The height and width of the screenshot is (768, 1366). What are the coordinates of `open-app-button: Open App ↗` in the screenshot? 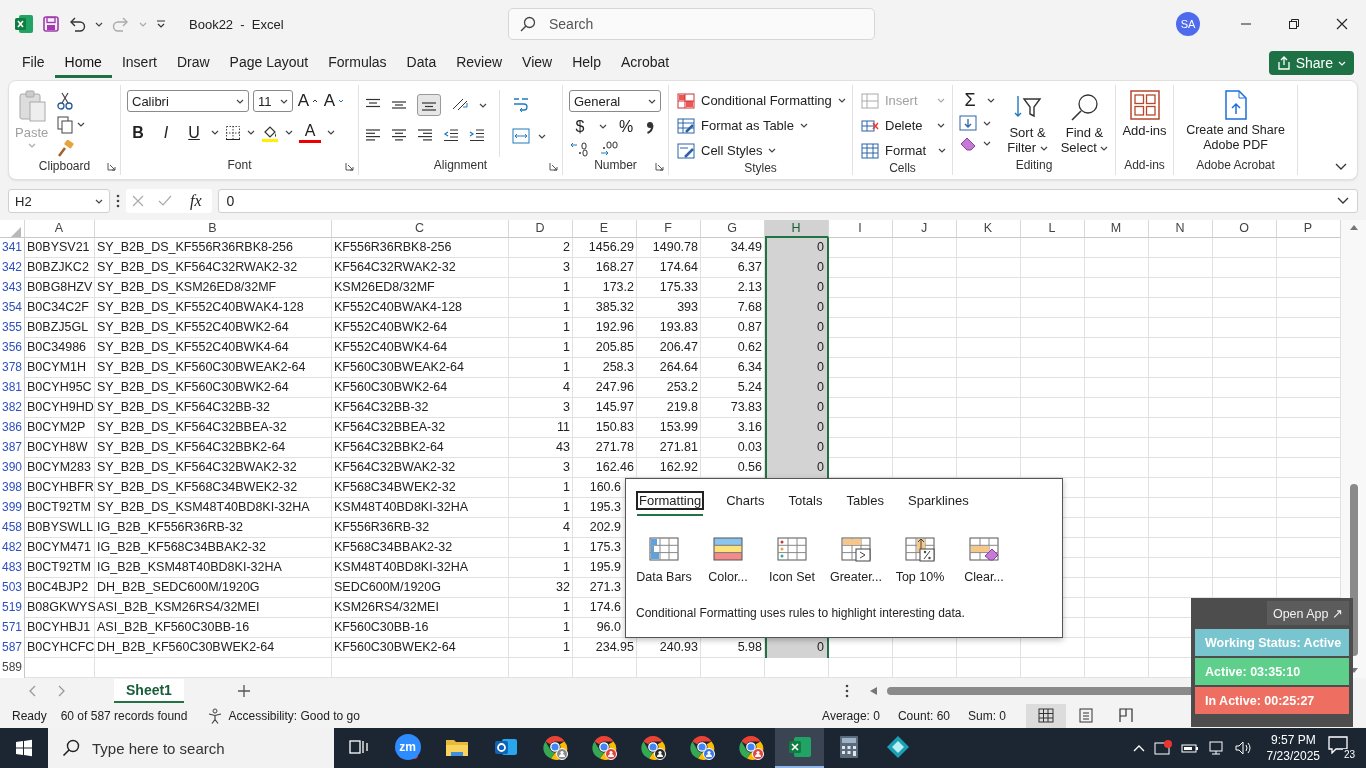 It's located at (1307, 613).